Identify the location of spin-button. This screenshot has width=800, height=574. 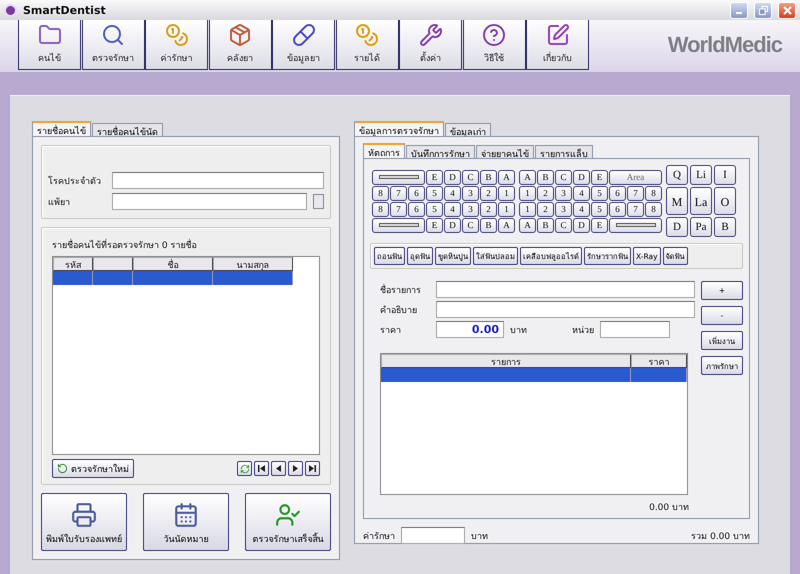
(318, 201).